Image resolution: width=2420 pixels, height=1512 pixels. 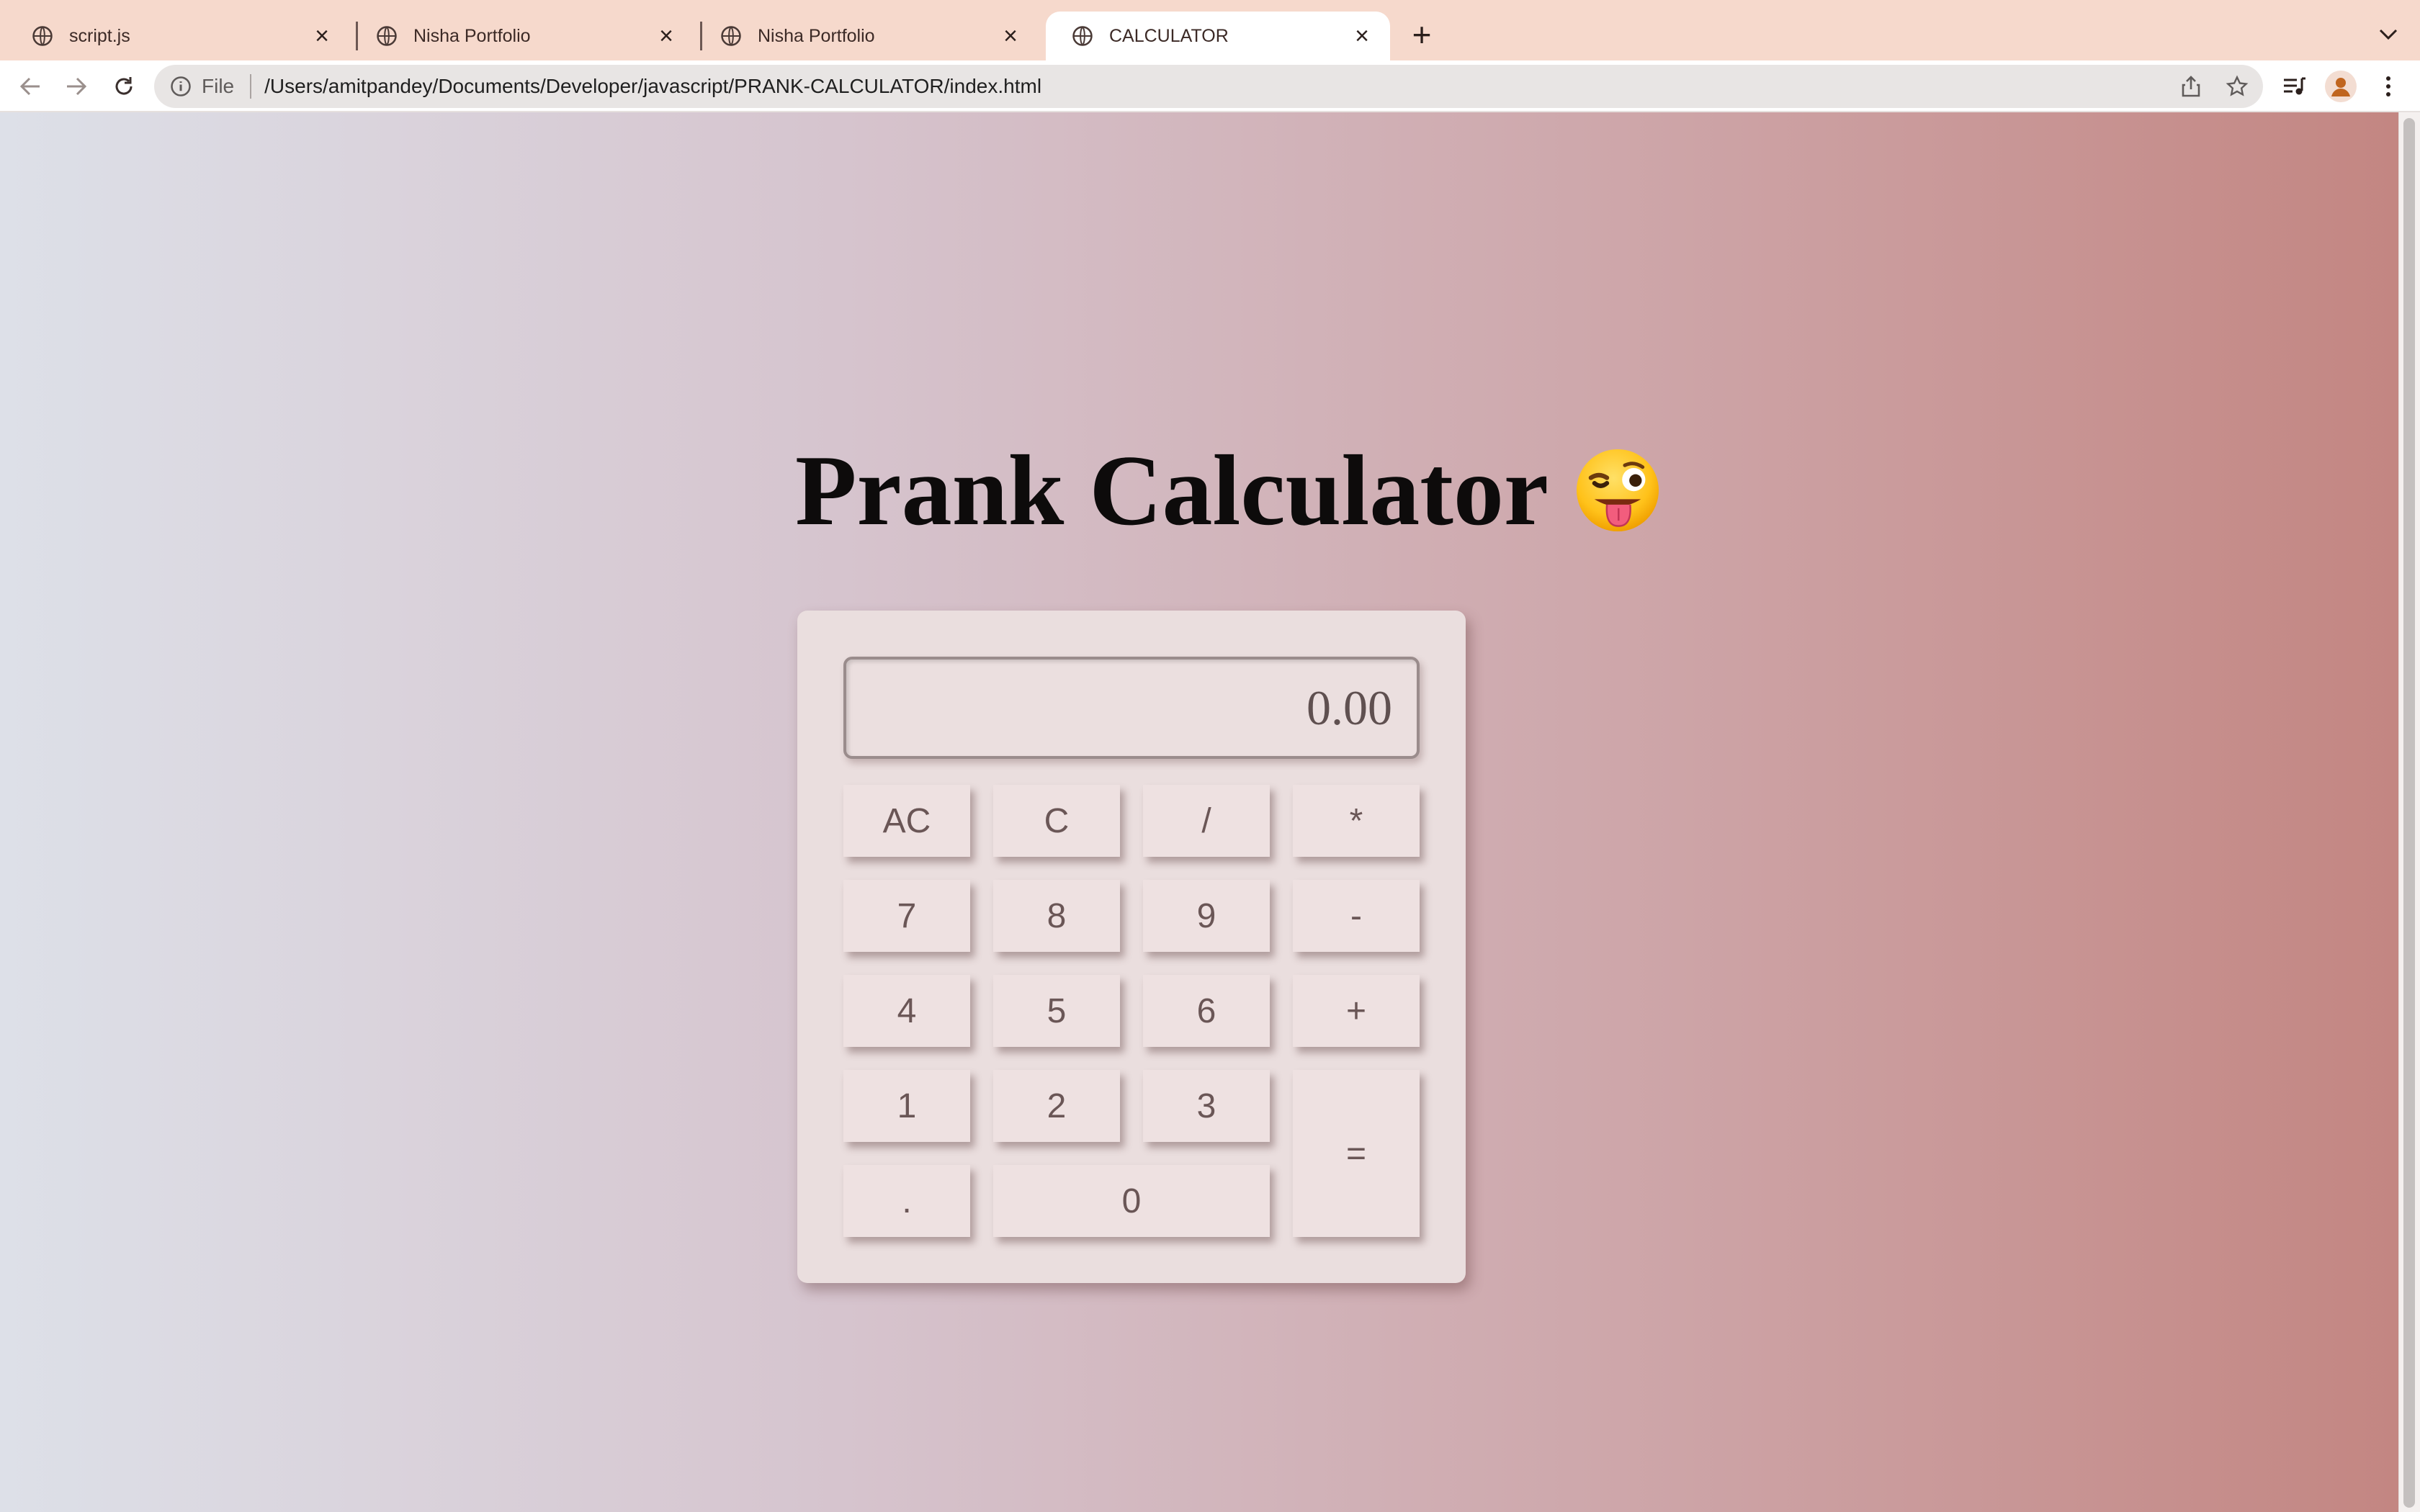 What do you see at coordinates (1356, 1011) in the screenshot?
I see `plus-button: +` at bounding box center [1356, 1011].